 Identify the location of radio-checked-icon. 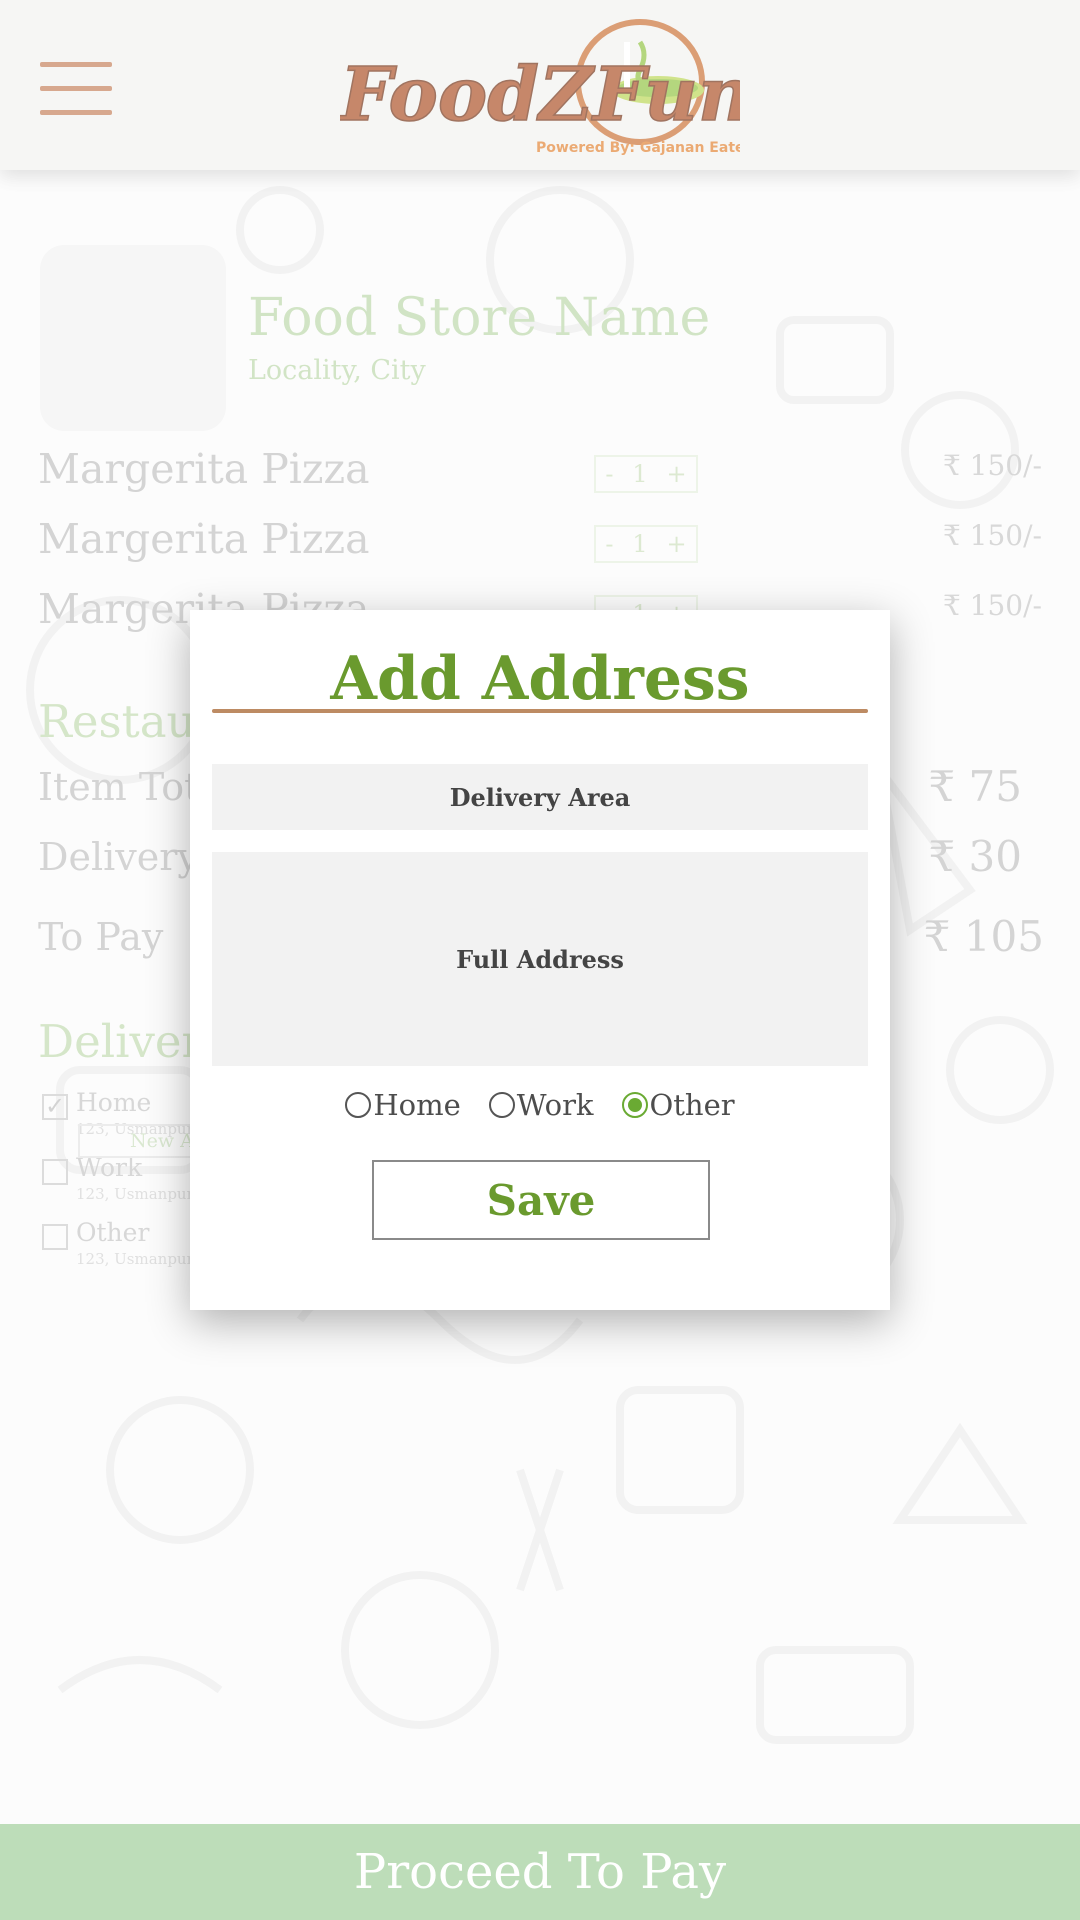
(634, 1105).